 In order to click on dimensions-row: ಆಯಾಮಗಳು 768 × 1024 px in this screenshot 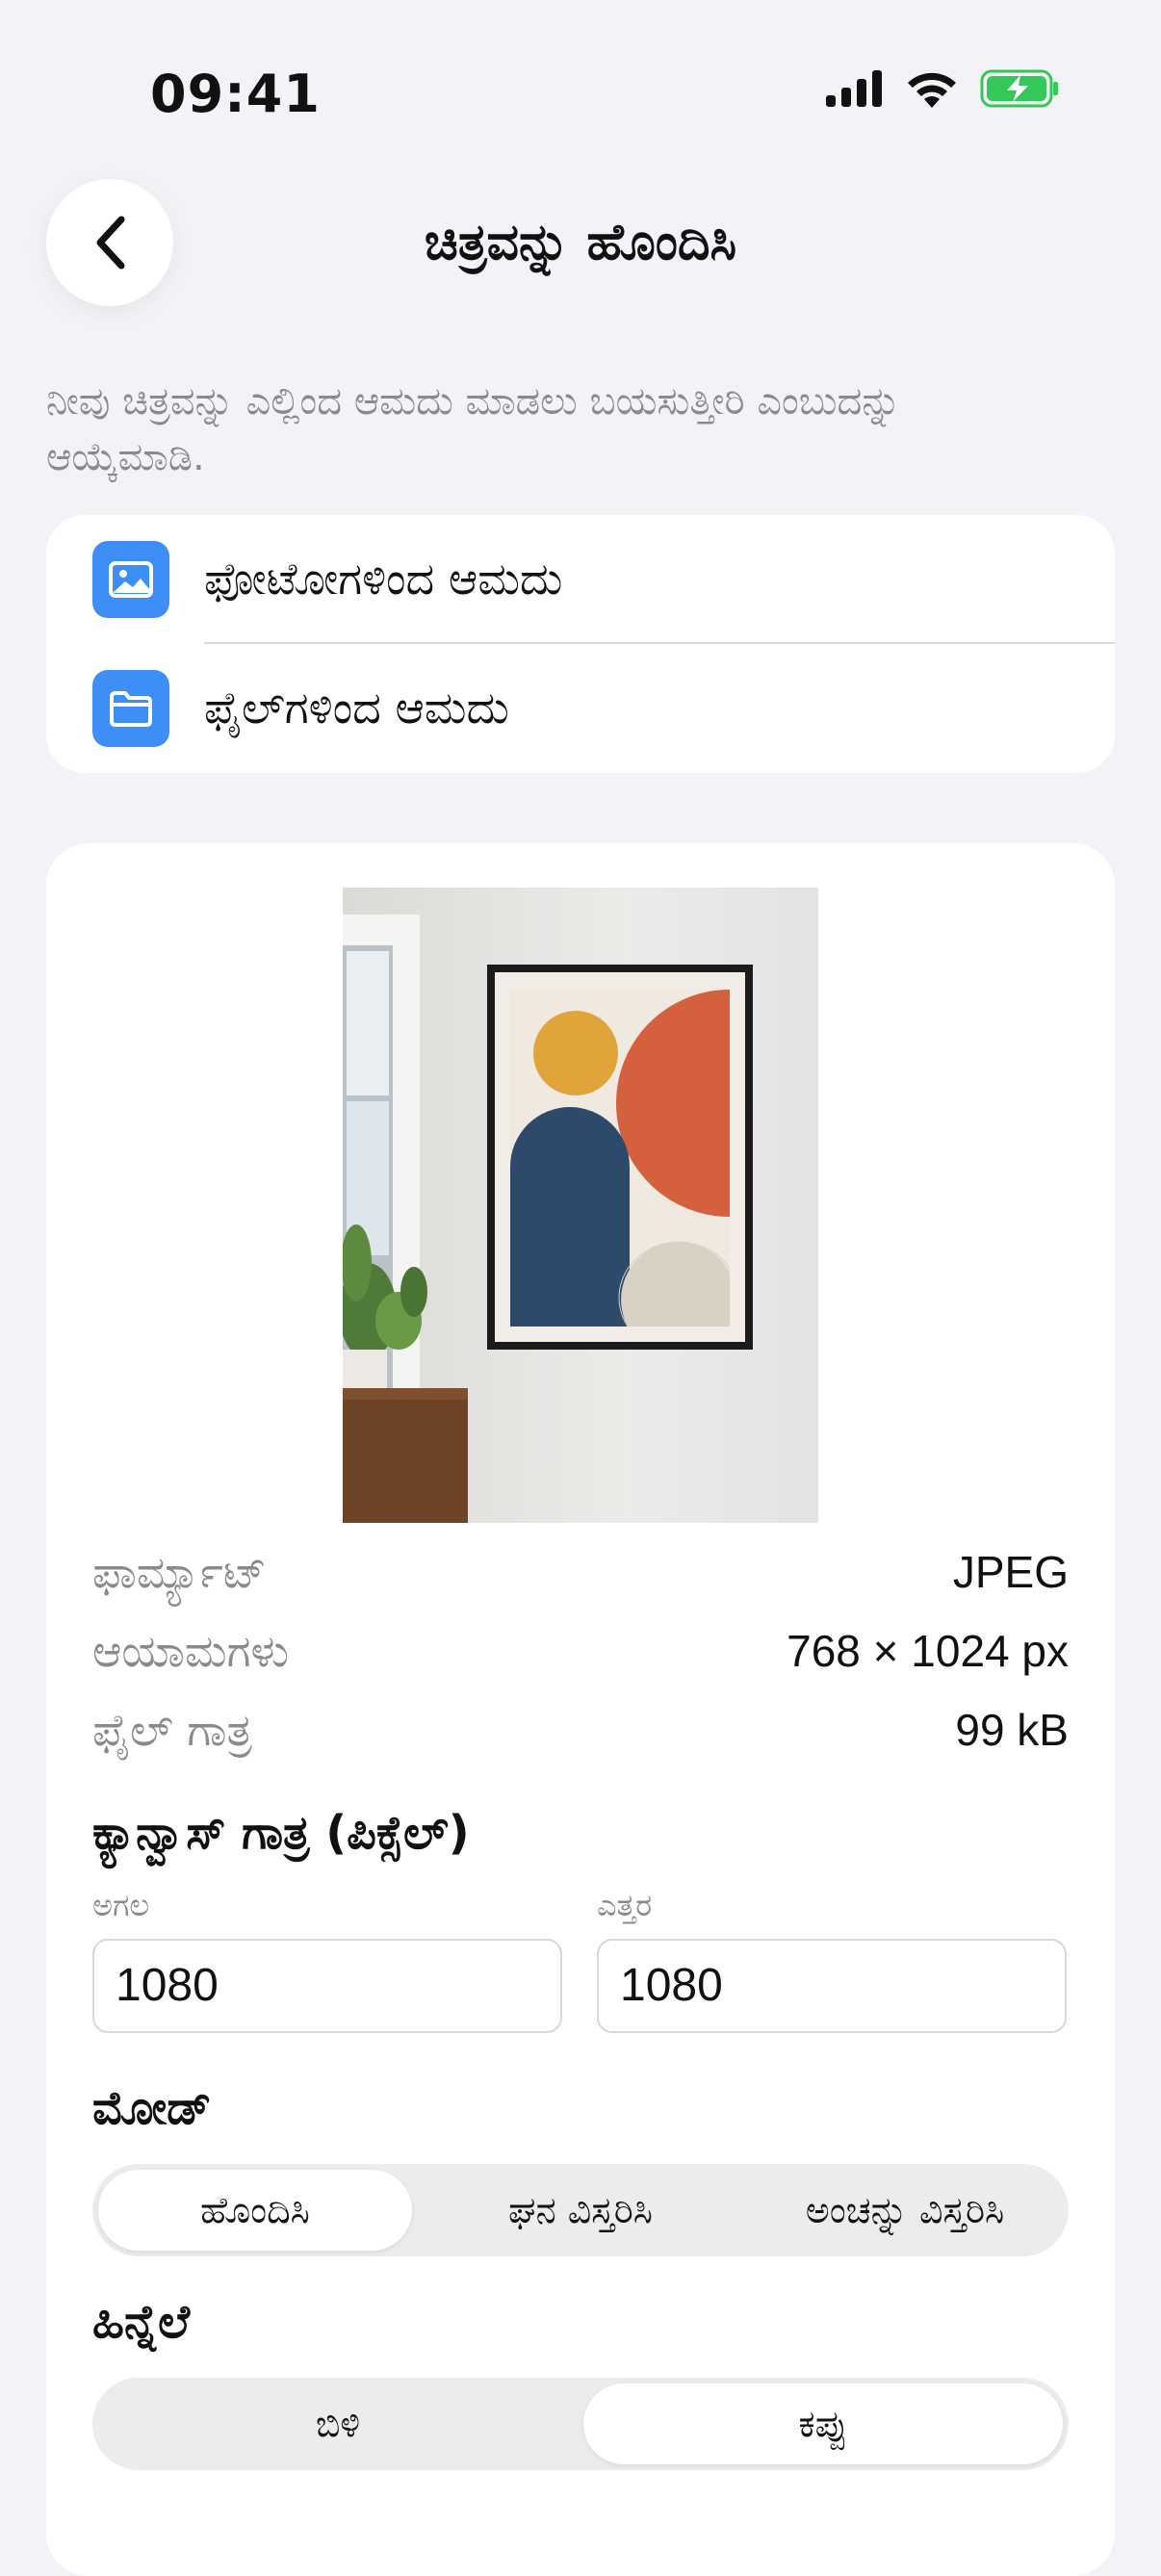, I will do `click(580, 1658)`.